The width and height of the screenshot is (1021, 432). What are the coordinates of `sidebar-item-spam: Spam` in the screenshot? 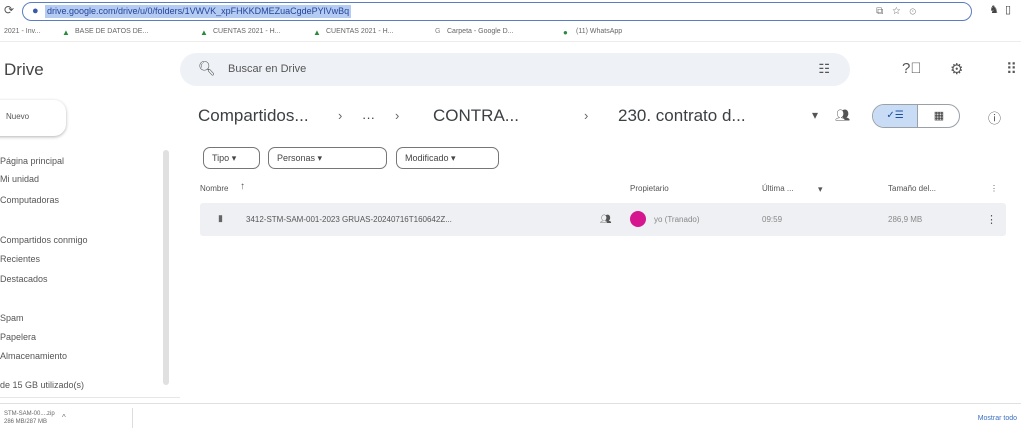 It's located at (12, 318).